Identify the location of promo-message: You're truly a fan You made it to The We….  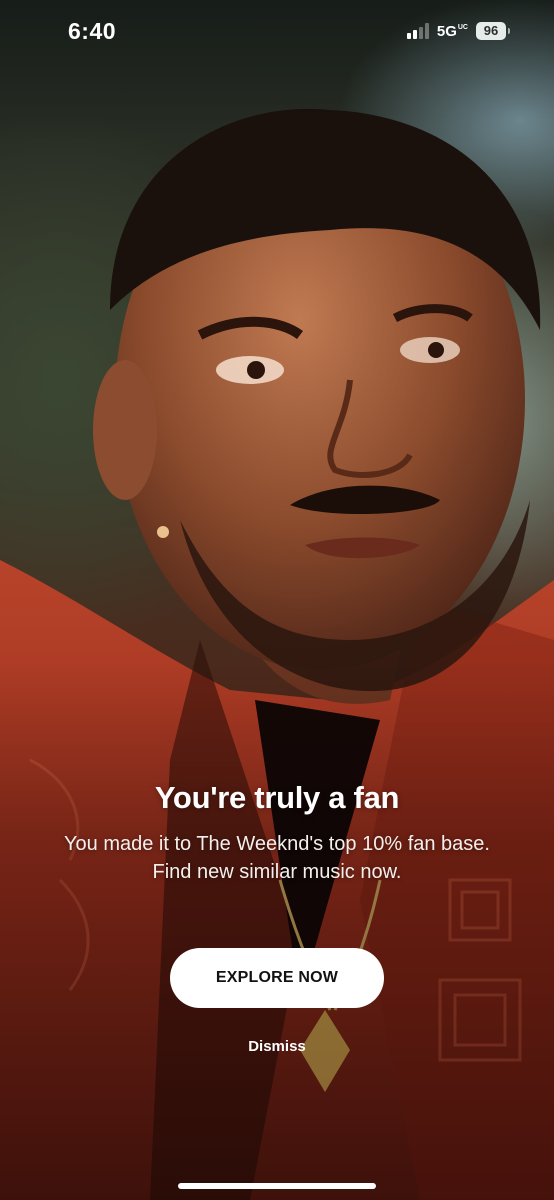
(277, 833).